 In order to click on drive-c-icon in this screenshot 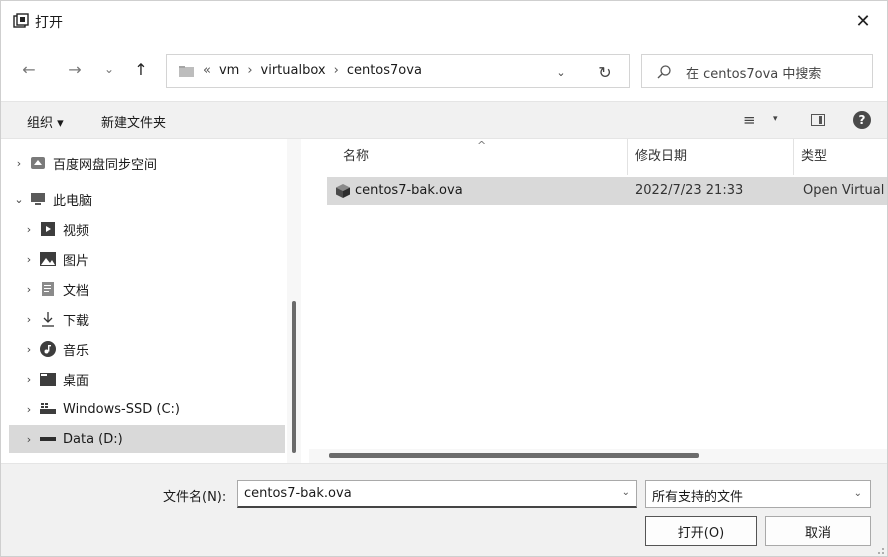, I will do `click(48, 409)`.